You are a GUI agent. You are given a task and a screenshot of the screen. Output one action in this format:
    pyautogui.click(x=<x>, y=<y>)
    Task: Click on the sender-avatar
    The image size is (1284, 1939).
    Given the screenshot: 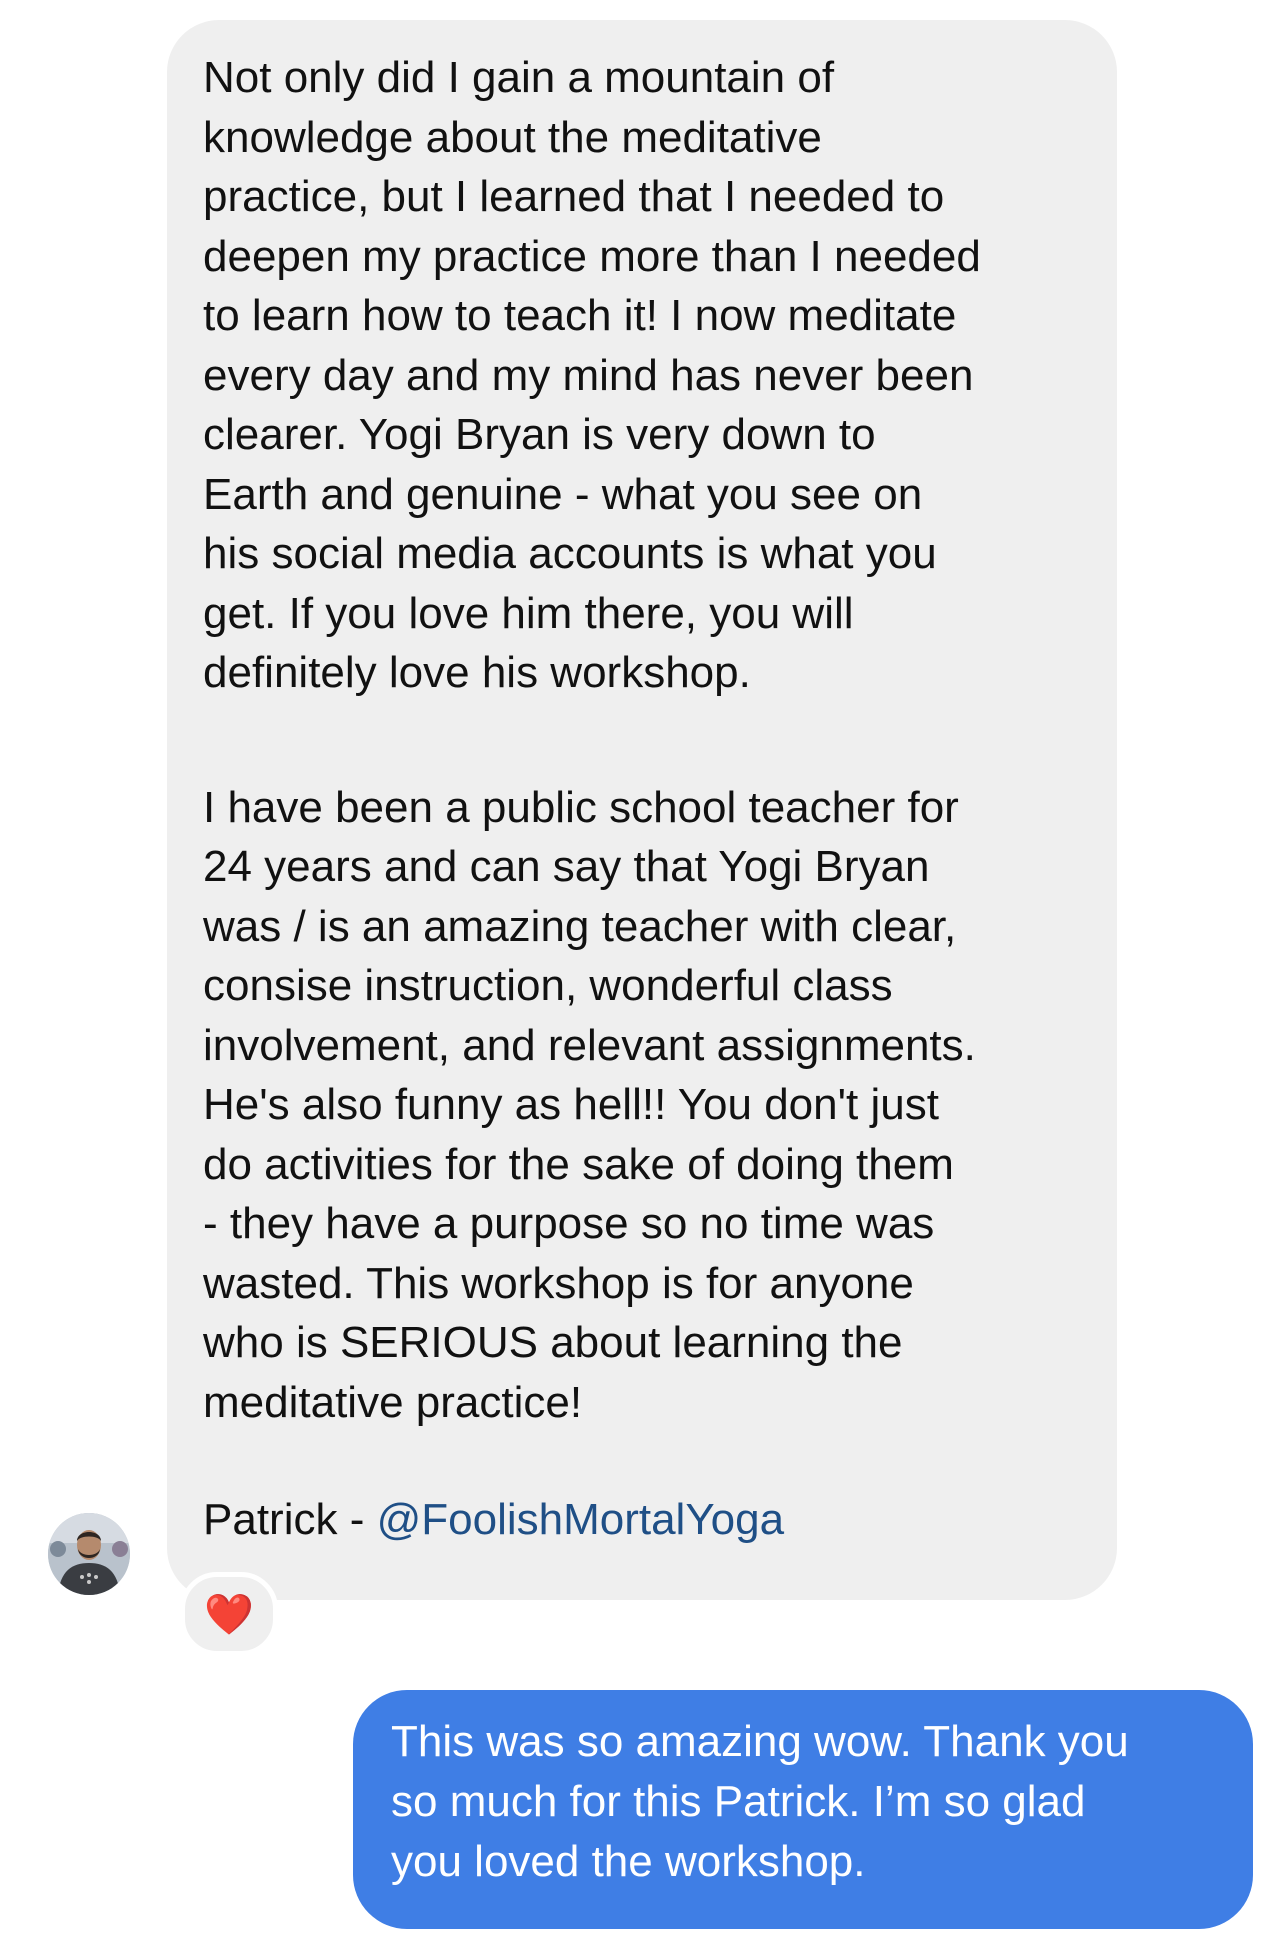 What is the action you would take?
    pyautogui.click(x=89, y=1554)
    